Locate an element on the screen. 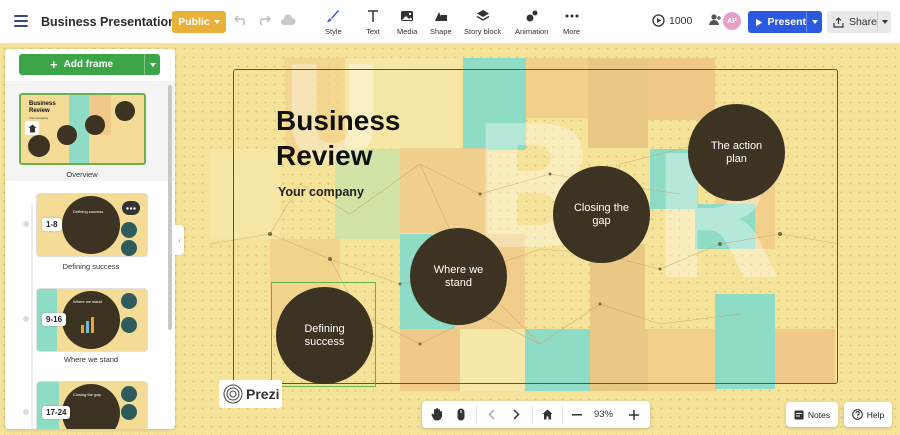 Image resolution: width=900 pixels, height=435 pixels. toolbar-style-label: Style is located at coordinates (333, 31).